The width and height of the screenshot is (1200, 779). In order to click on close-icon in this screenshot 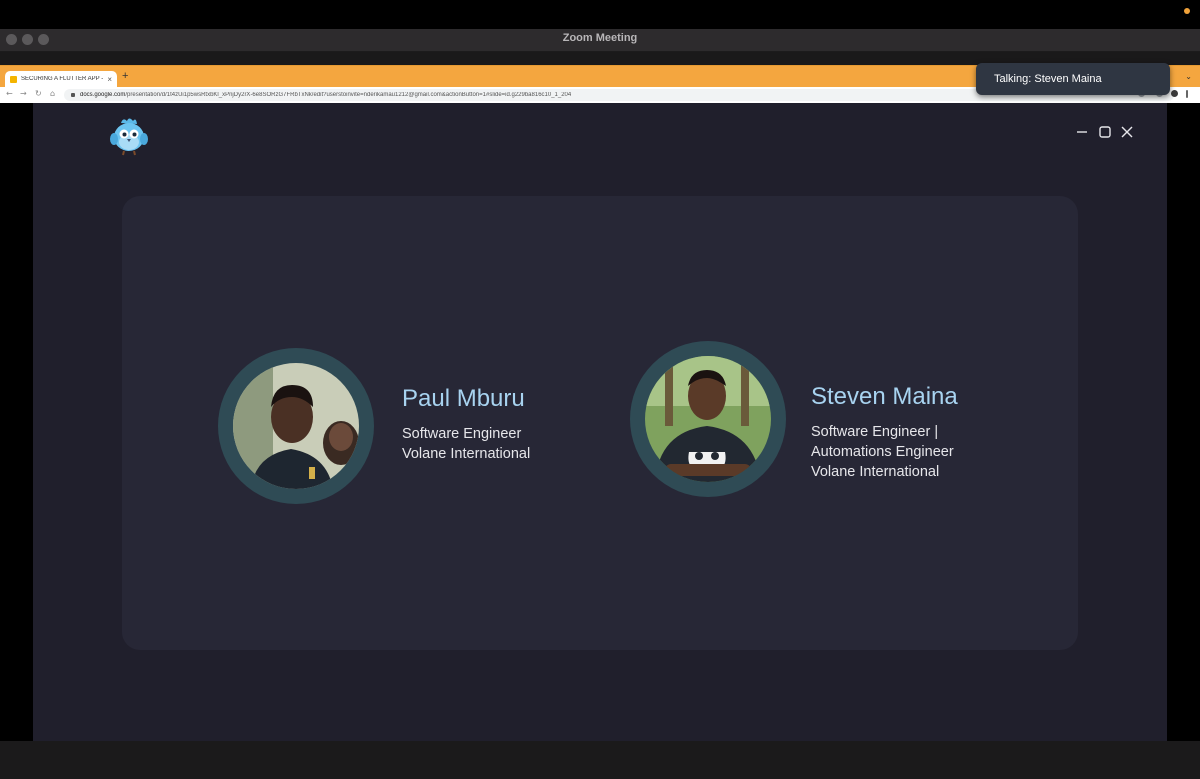, I will do `click(1127, 132)`.